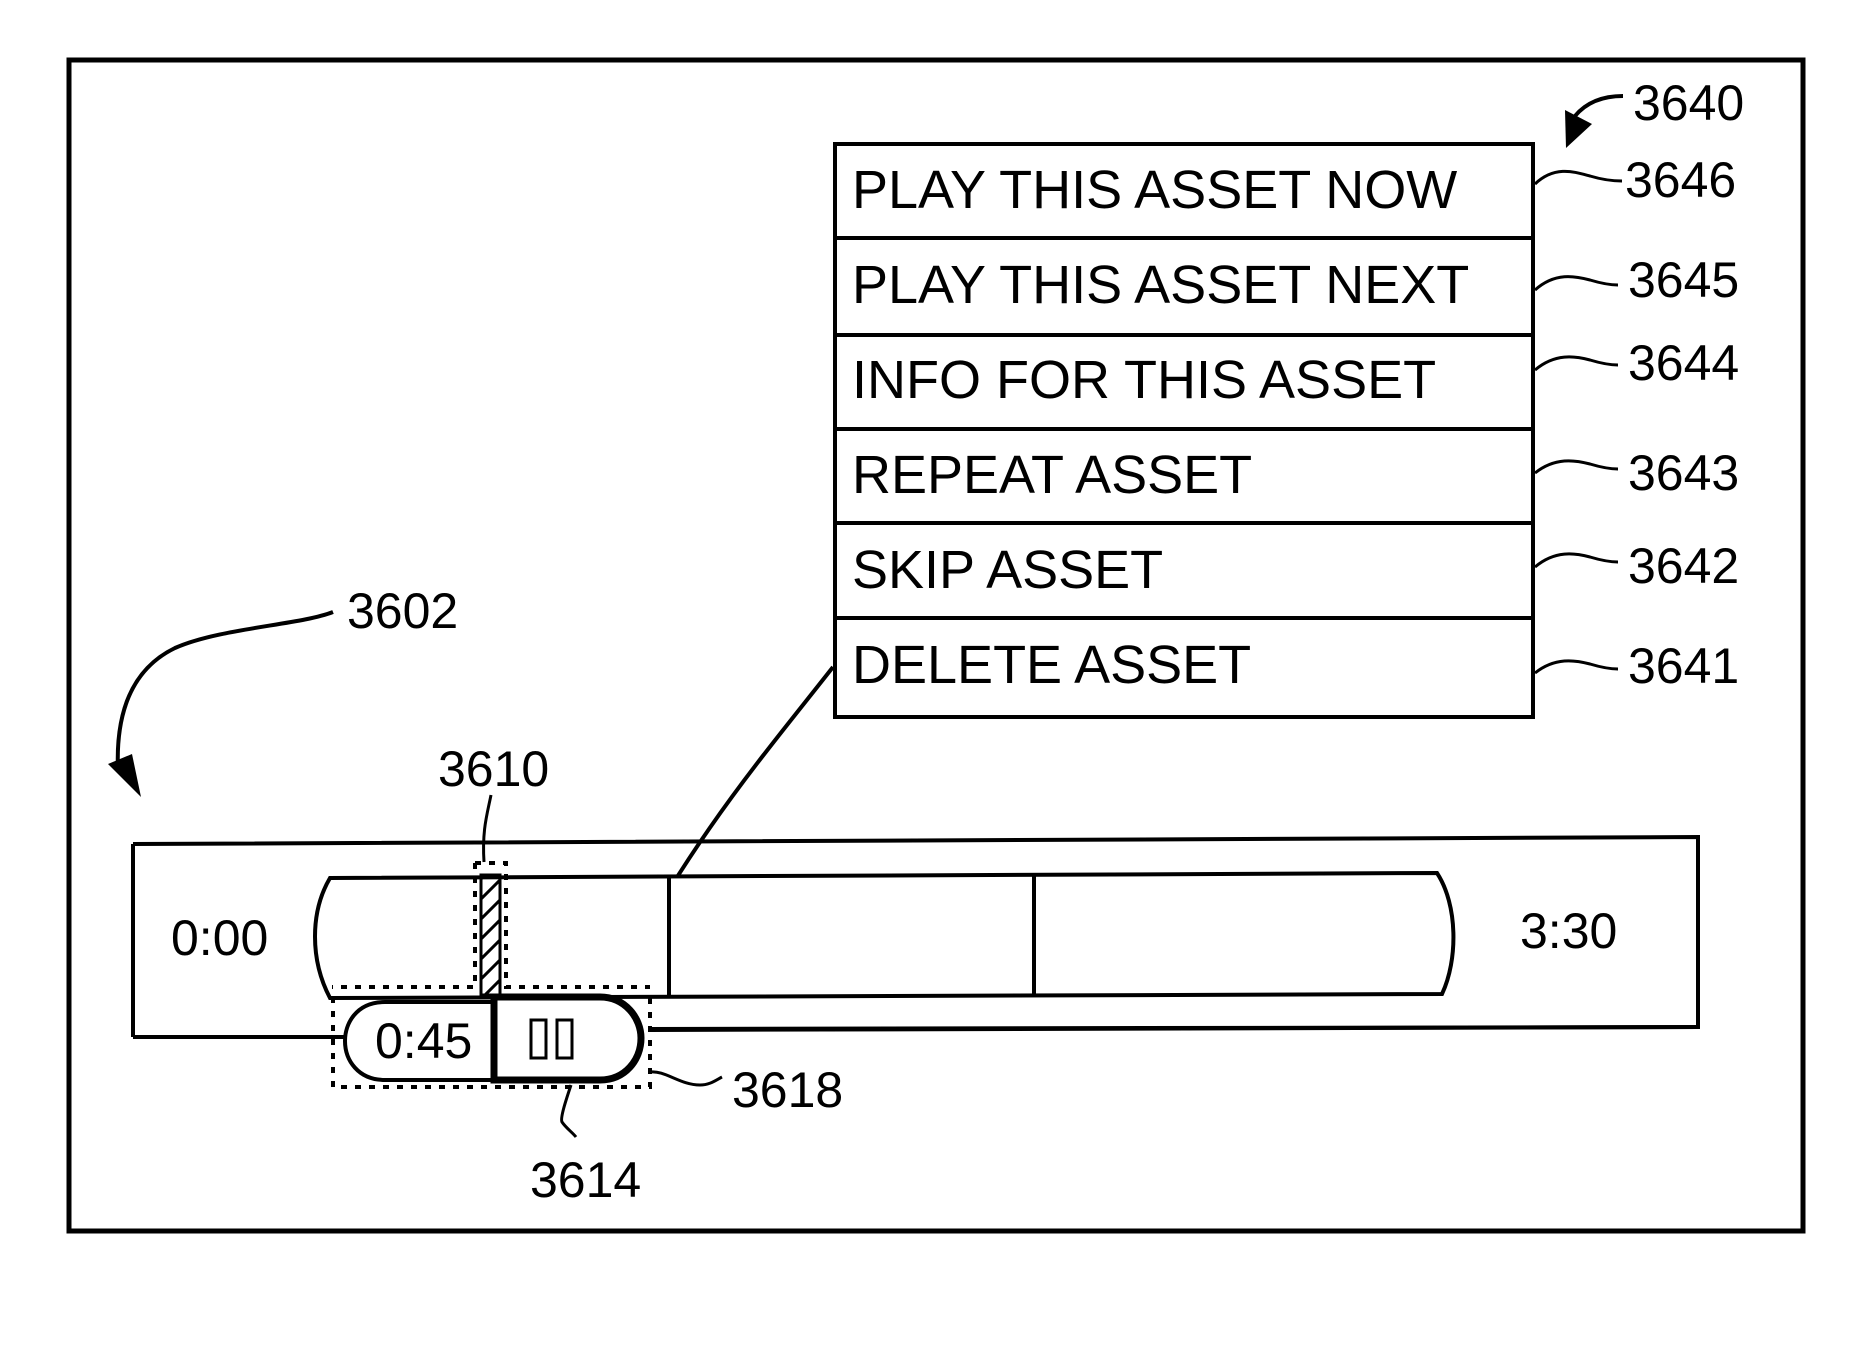 This screenshot has height=1353, width=1854. I want to click on playhead-marker, so click(490, 935).